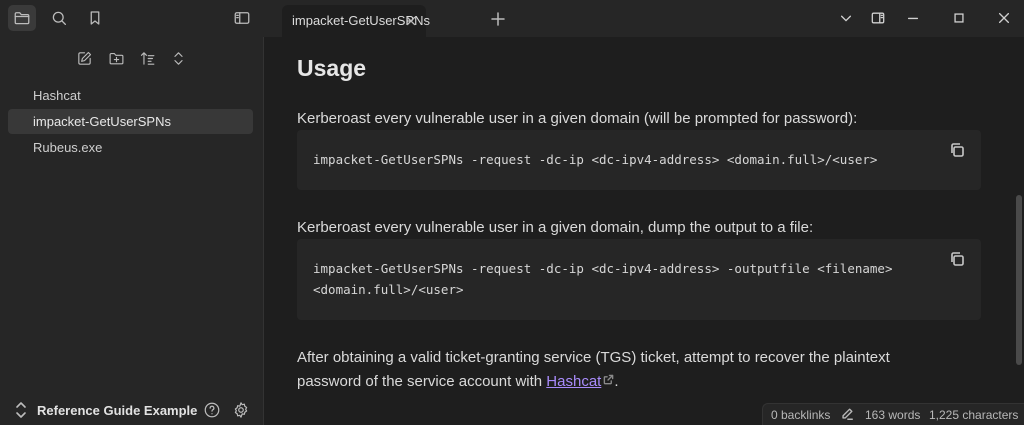 The width and height of the screenshot is (1024, 425). I want to click on tab-close-button, so click(411, 21).